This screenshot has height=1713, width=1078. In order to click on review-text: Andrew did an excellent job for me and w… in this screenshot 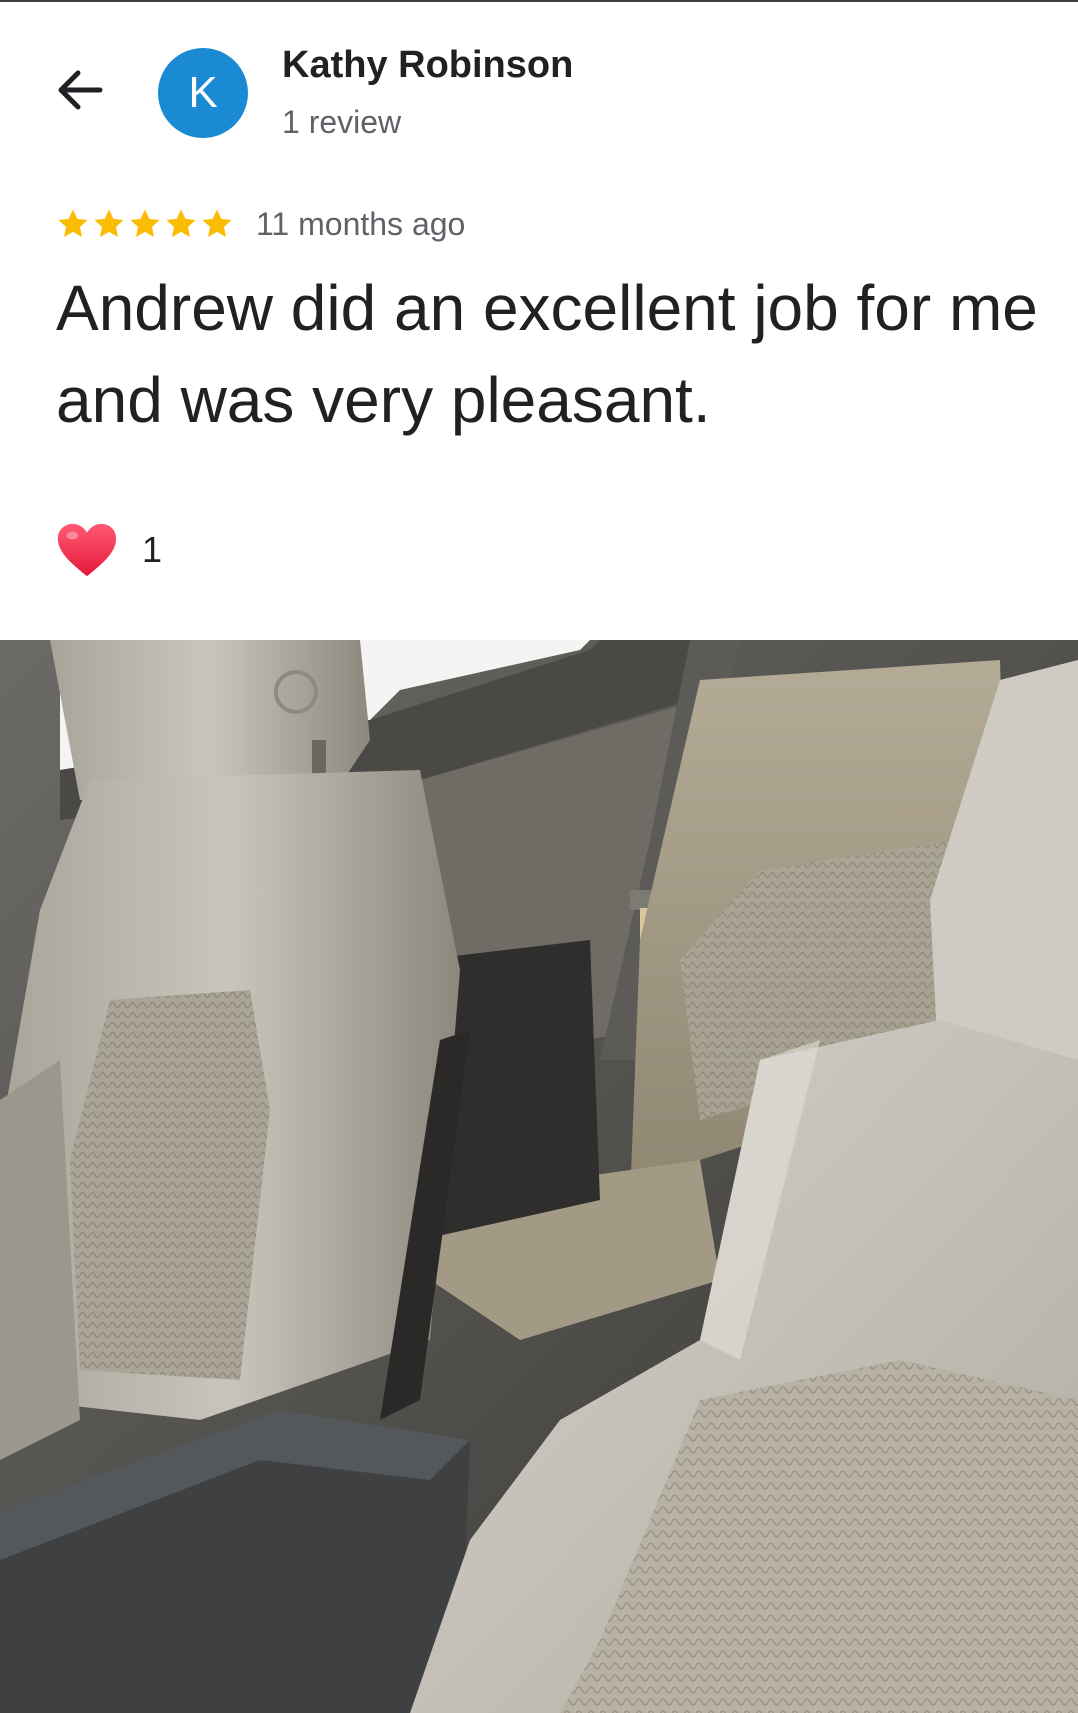, I will do `click(547, 354)`.